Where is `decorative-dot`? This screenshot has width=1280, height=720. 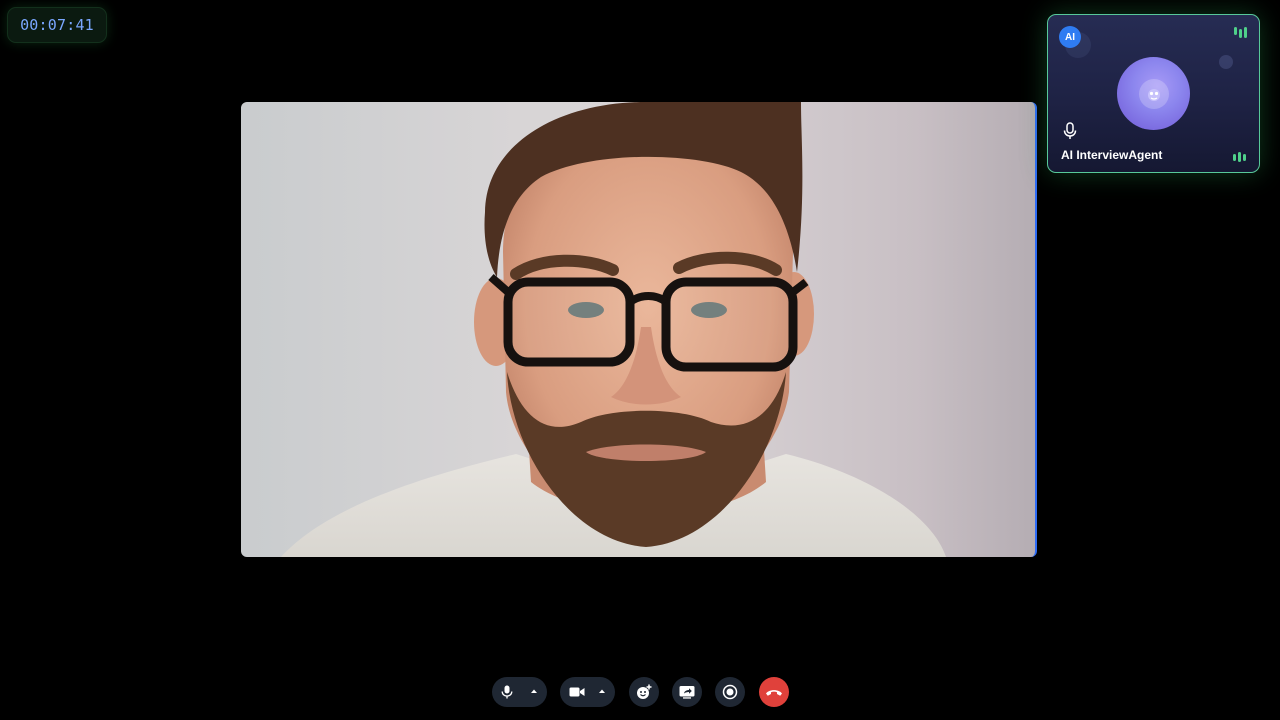
decorative-dot is located at coordinates (1226, 62).